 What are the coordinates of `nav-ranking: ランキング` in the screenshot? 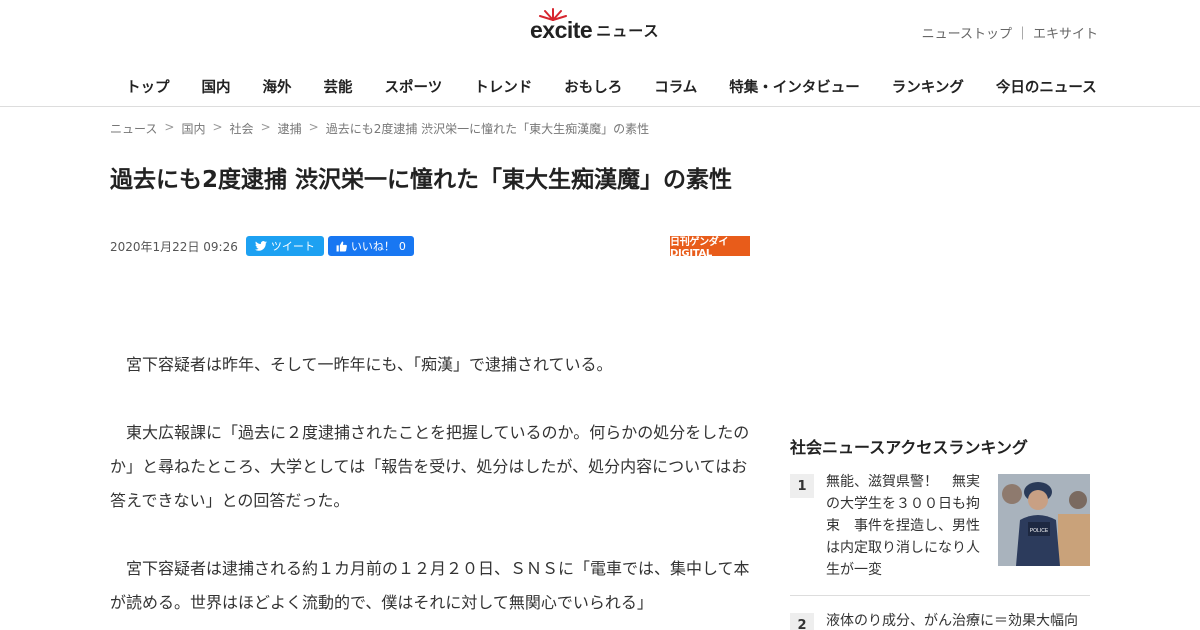 It's located at (928, 85).